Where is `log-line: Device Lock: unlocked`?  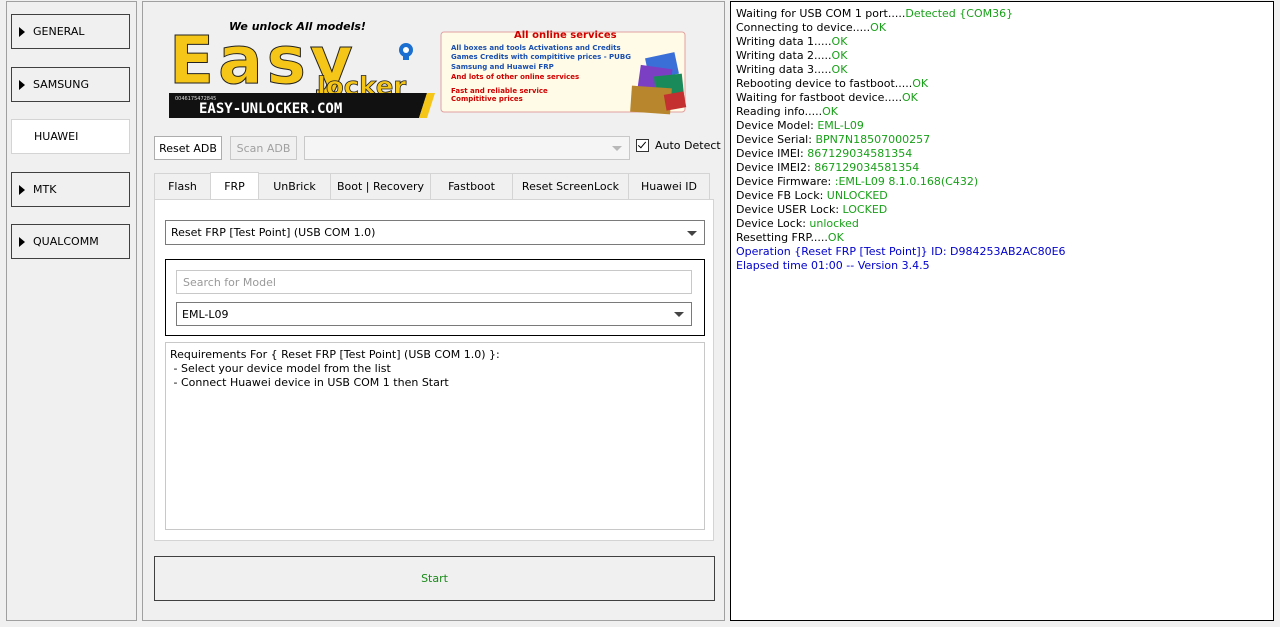 log-line: Device Lock: unlocked is located at coordinates (901, 224).